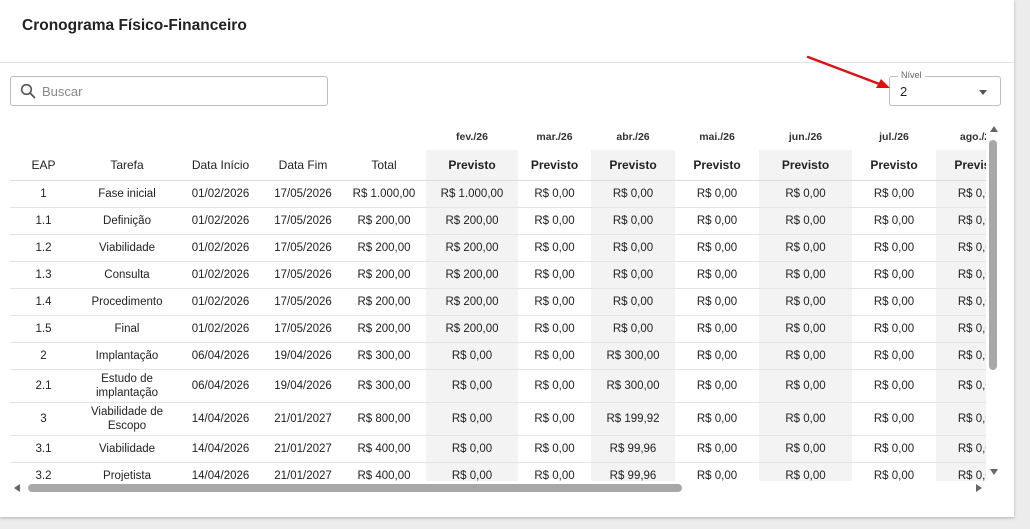 Image resolution: width=1030 pixels, height=529 pixels. What do you see at coordinates (220, 356) in the screenshot?
I see `cell-data-inicio: 06/04/2026` at bounding box center [220, 356].